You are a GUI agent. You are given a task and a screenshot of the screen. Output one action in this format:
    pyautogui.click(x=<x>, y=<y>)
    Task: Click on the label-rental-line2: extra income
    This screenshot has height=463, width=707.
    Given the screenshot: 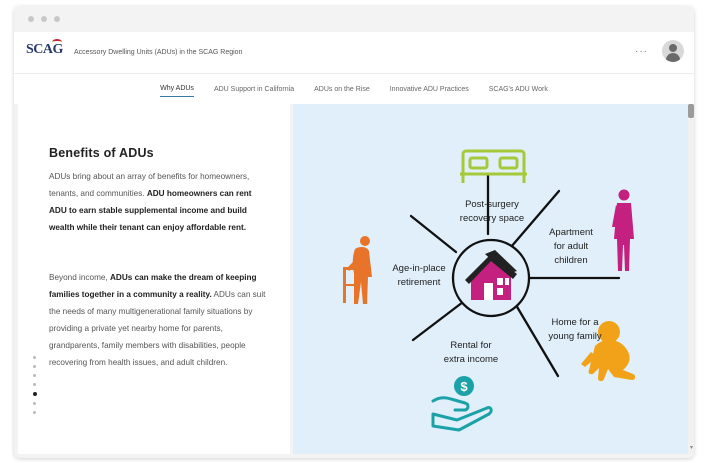 What is the action you would take?
    pyautogui.click(x=471, y=359)
    